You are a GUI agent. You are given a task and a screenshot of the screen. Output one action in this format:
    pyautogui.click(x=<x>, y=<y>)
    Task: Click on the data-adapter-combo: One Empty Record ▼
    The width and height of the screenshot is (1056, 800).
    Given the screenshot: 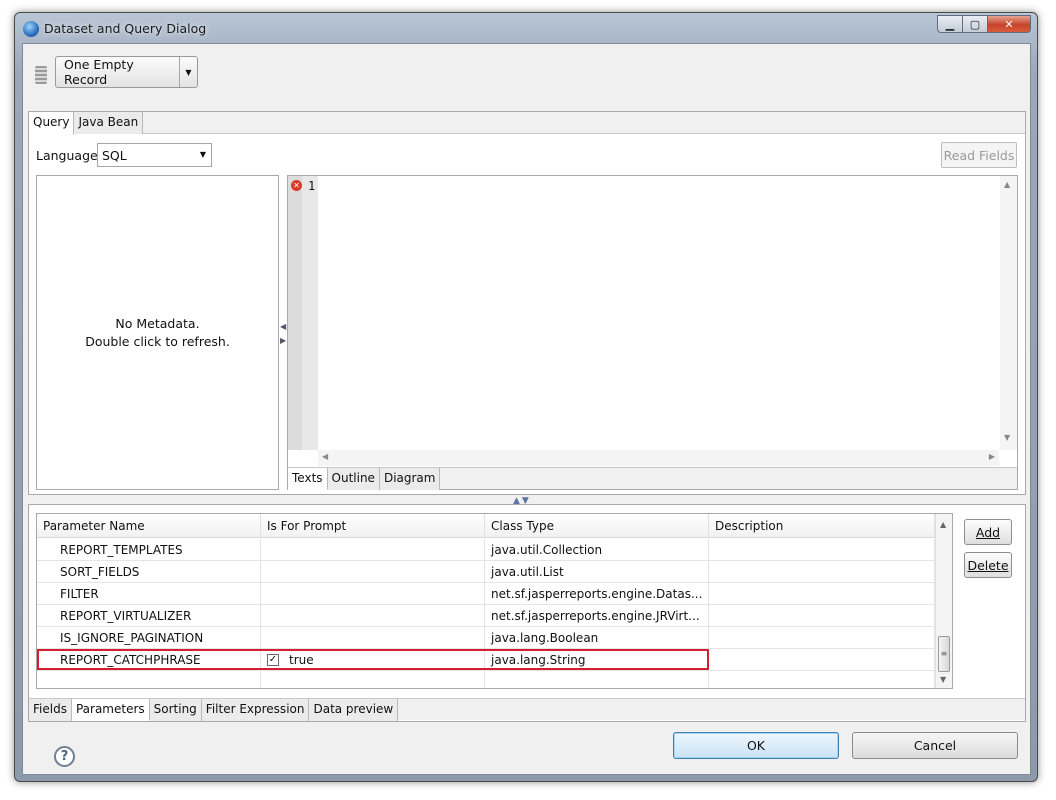 What is the action you would take?
    pyautogui.click(x=126, y=72)
    